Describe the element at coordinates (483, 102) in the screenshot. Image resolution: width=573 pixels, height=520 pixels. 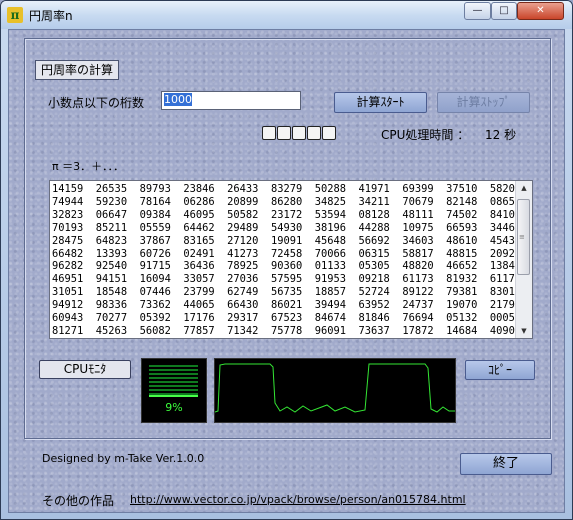
I see `stop-button: 計算ｽﾄｯﾌﾟ` at that location.